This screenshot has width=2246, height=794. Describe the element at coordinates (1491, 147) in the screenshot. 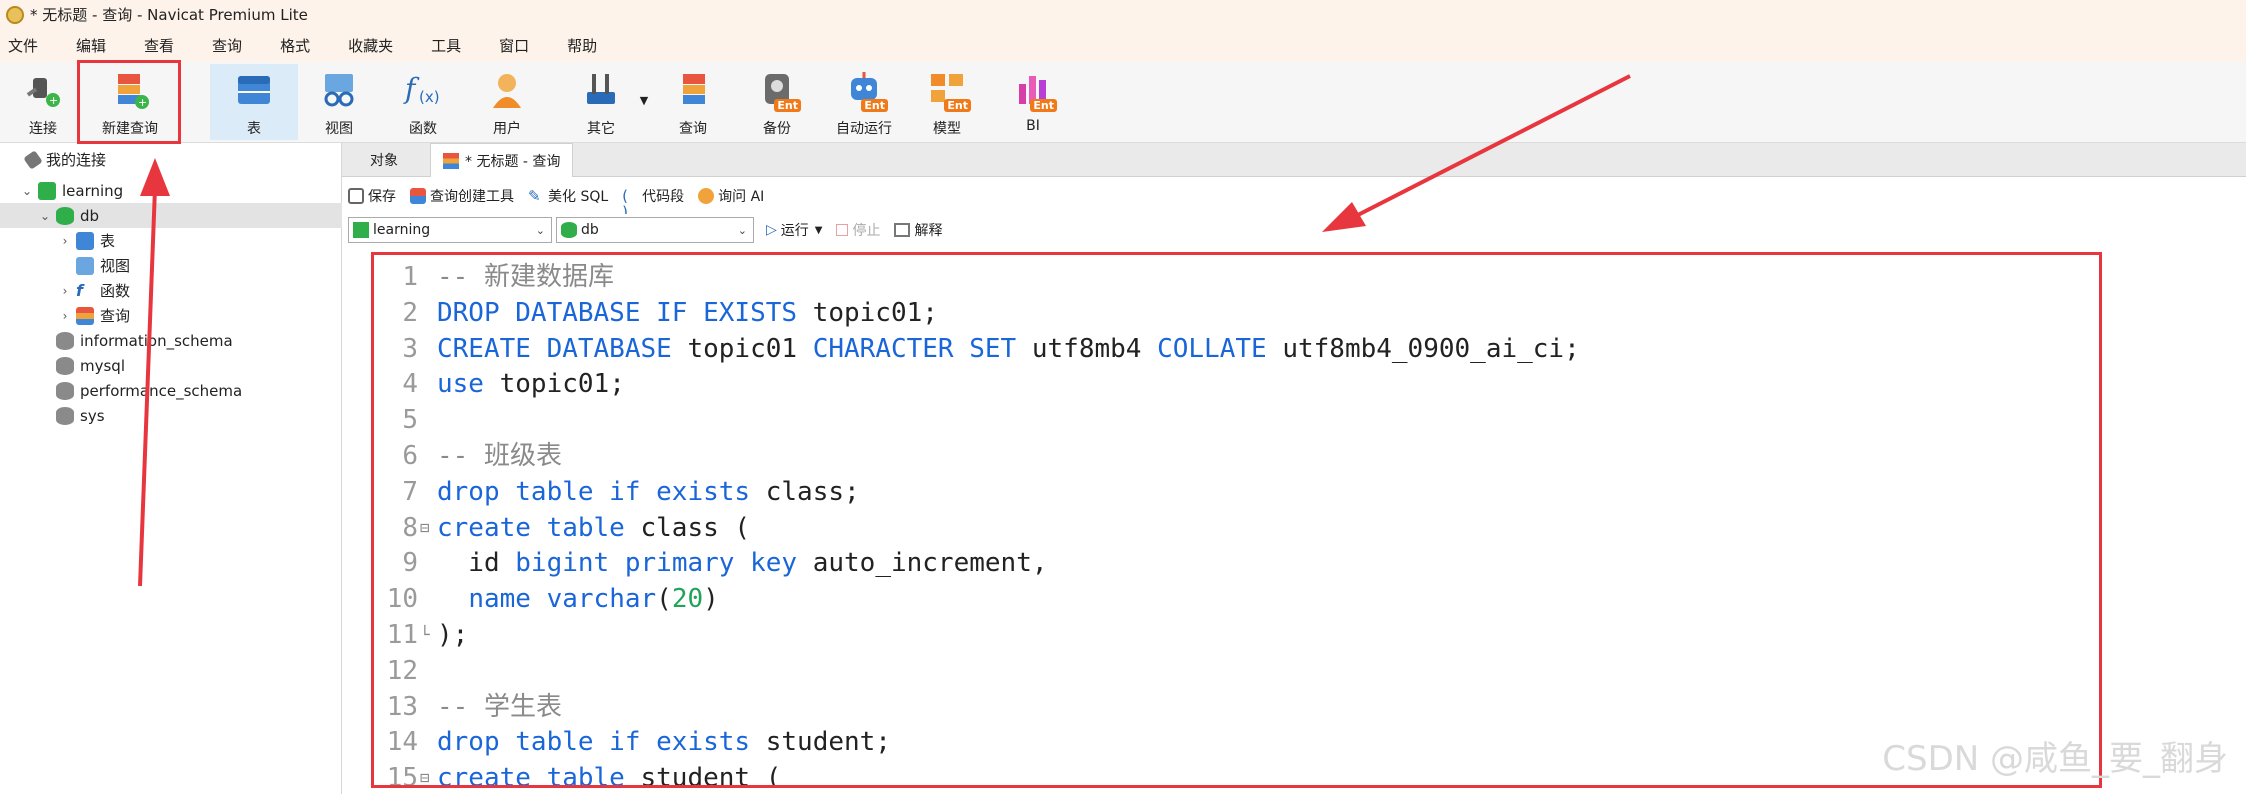

I see `annotation-arrow-diagonal` at that location.